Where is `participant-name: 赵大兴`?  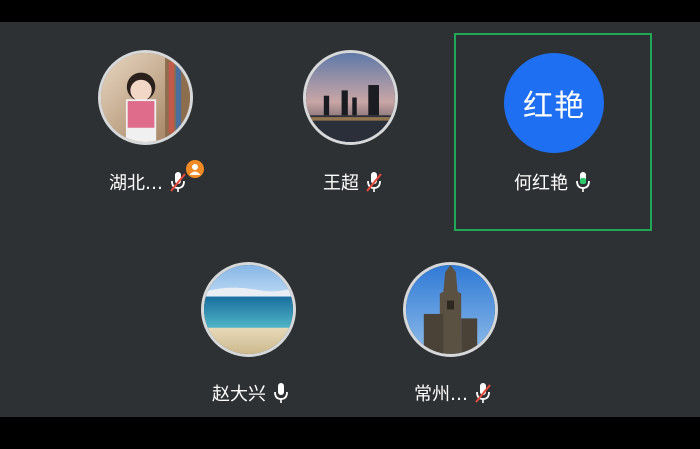
participant-name: 赵大兴 is located at coordinates (239, 394).